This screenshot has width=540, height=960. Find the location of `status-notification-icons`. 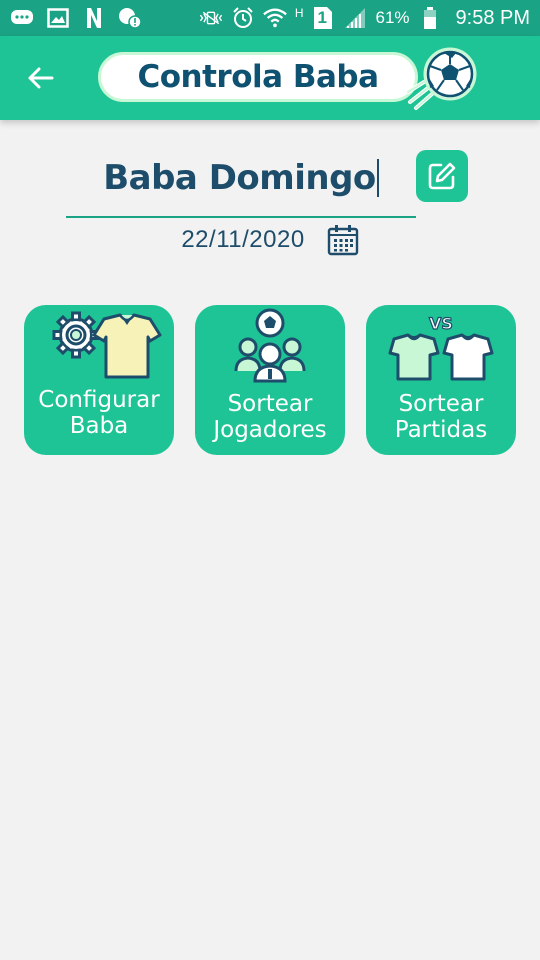

status-notification-icons is located at coordinates (76, 18).